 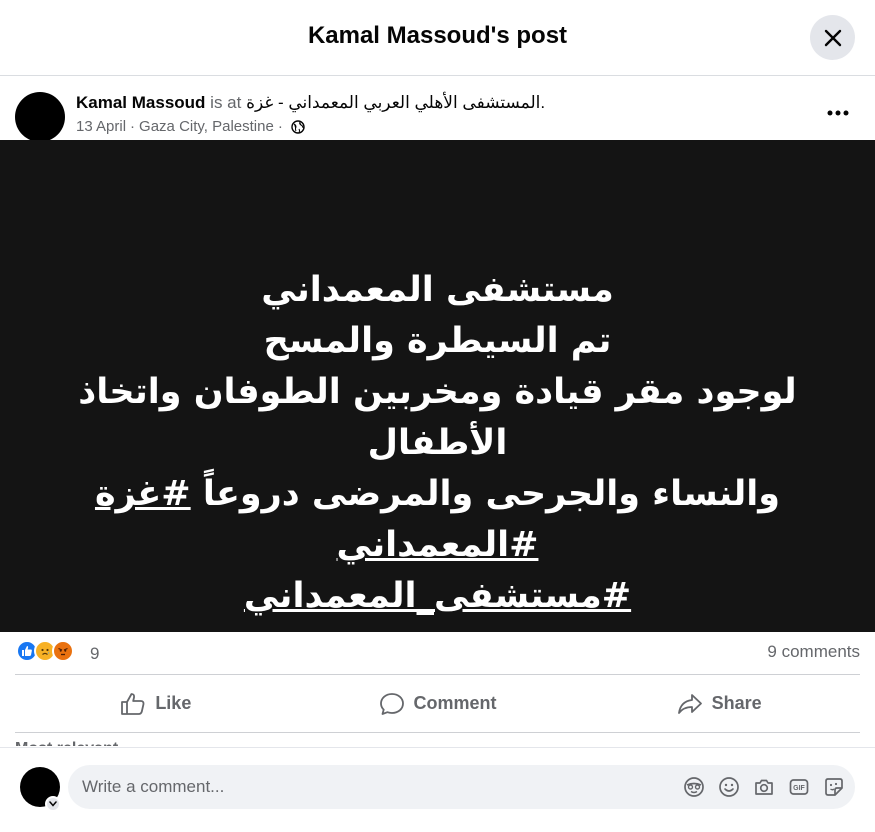 I want to click on like-icon, so click(x=133, y=703).